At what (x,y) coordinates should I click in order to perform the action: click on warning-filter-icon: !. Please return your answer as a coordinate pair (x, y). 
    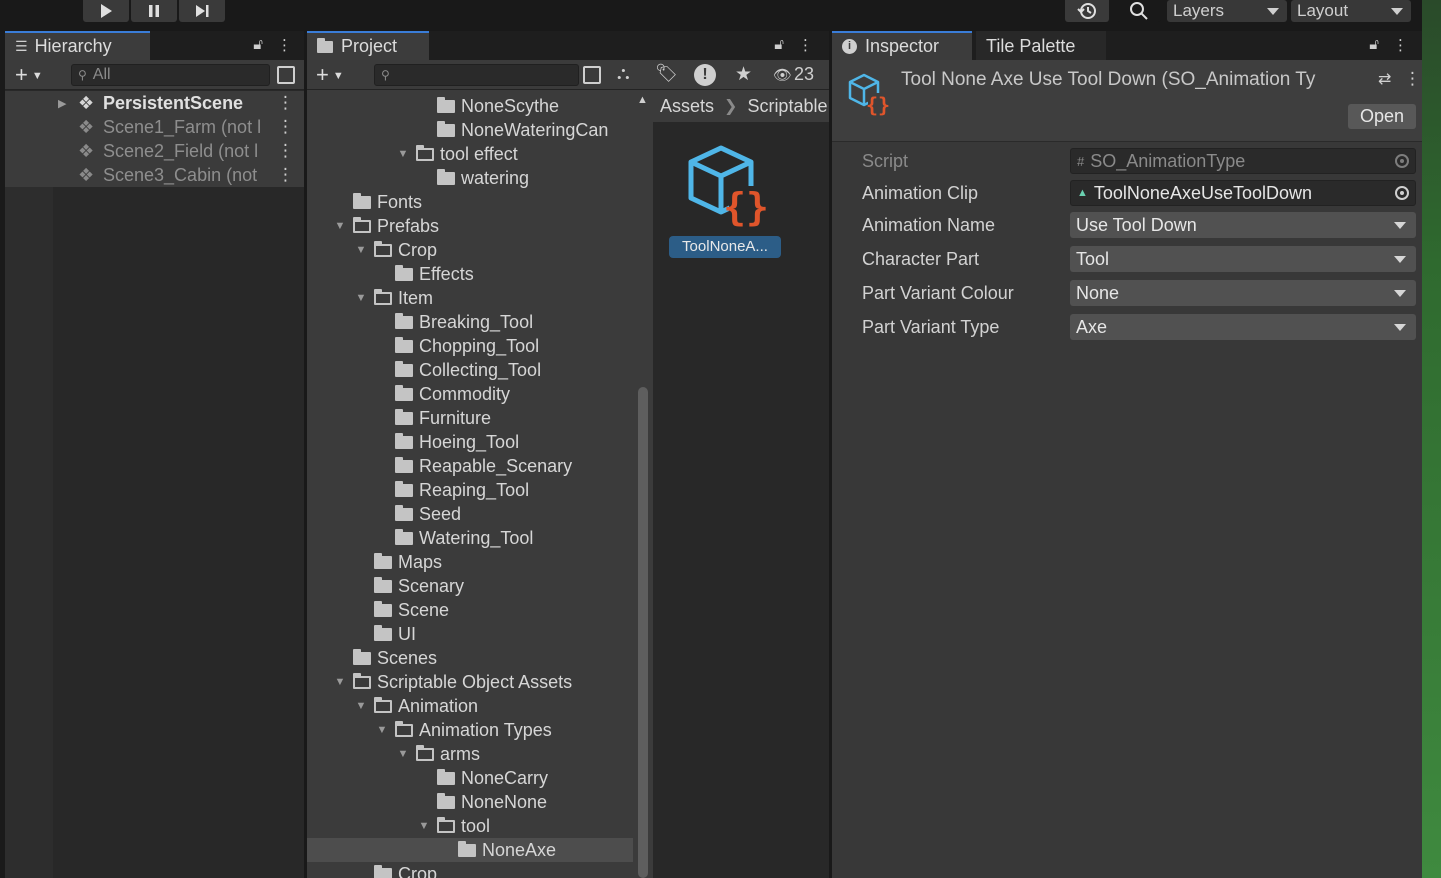
    Looking at the image, I should click on (705, 75).